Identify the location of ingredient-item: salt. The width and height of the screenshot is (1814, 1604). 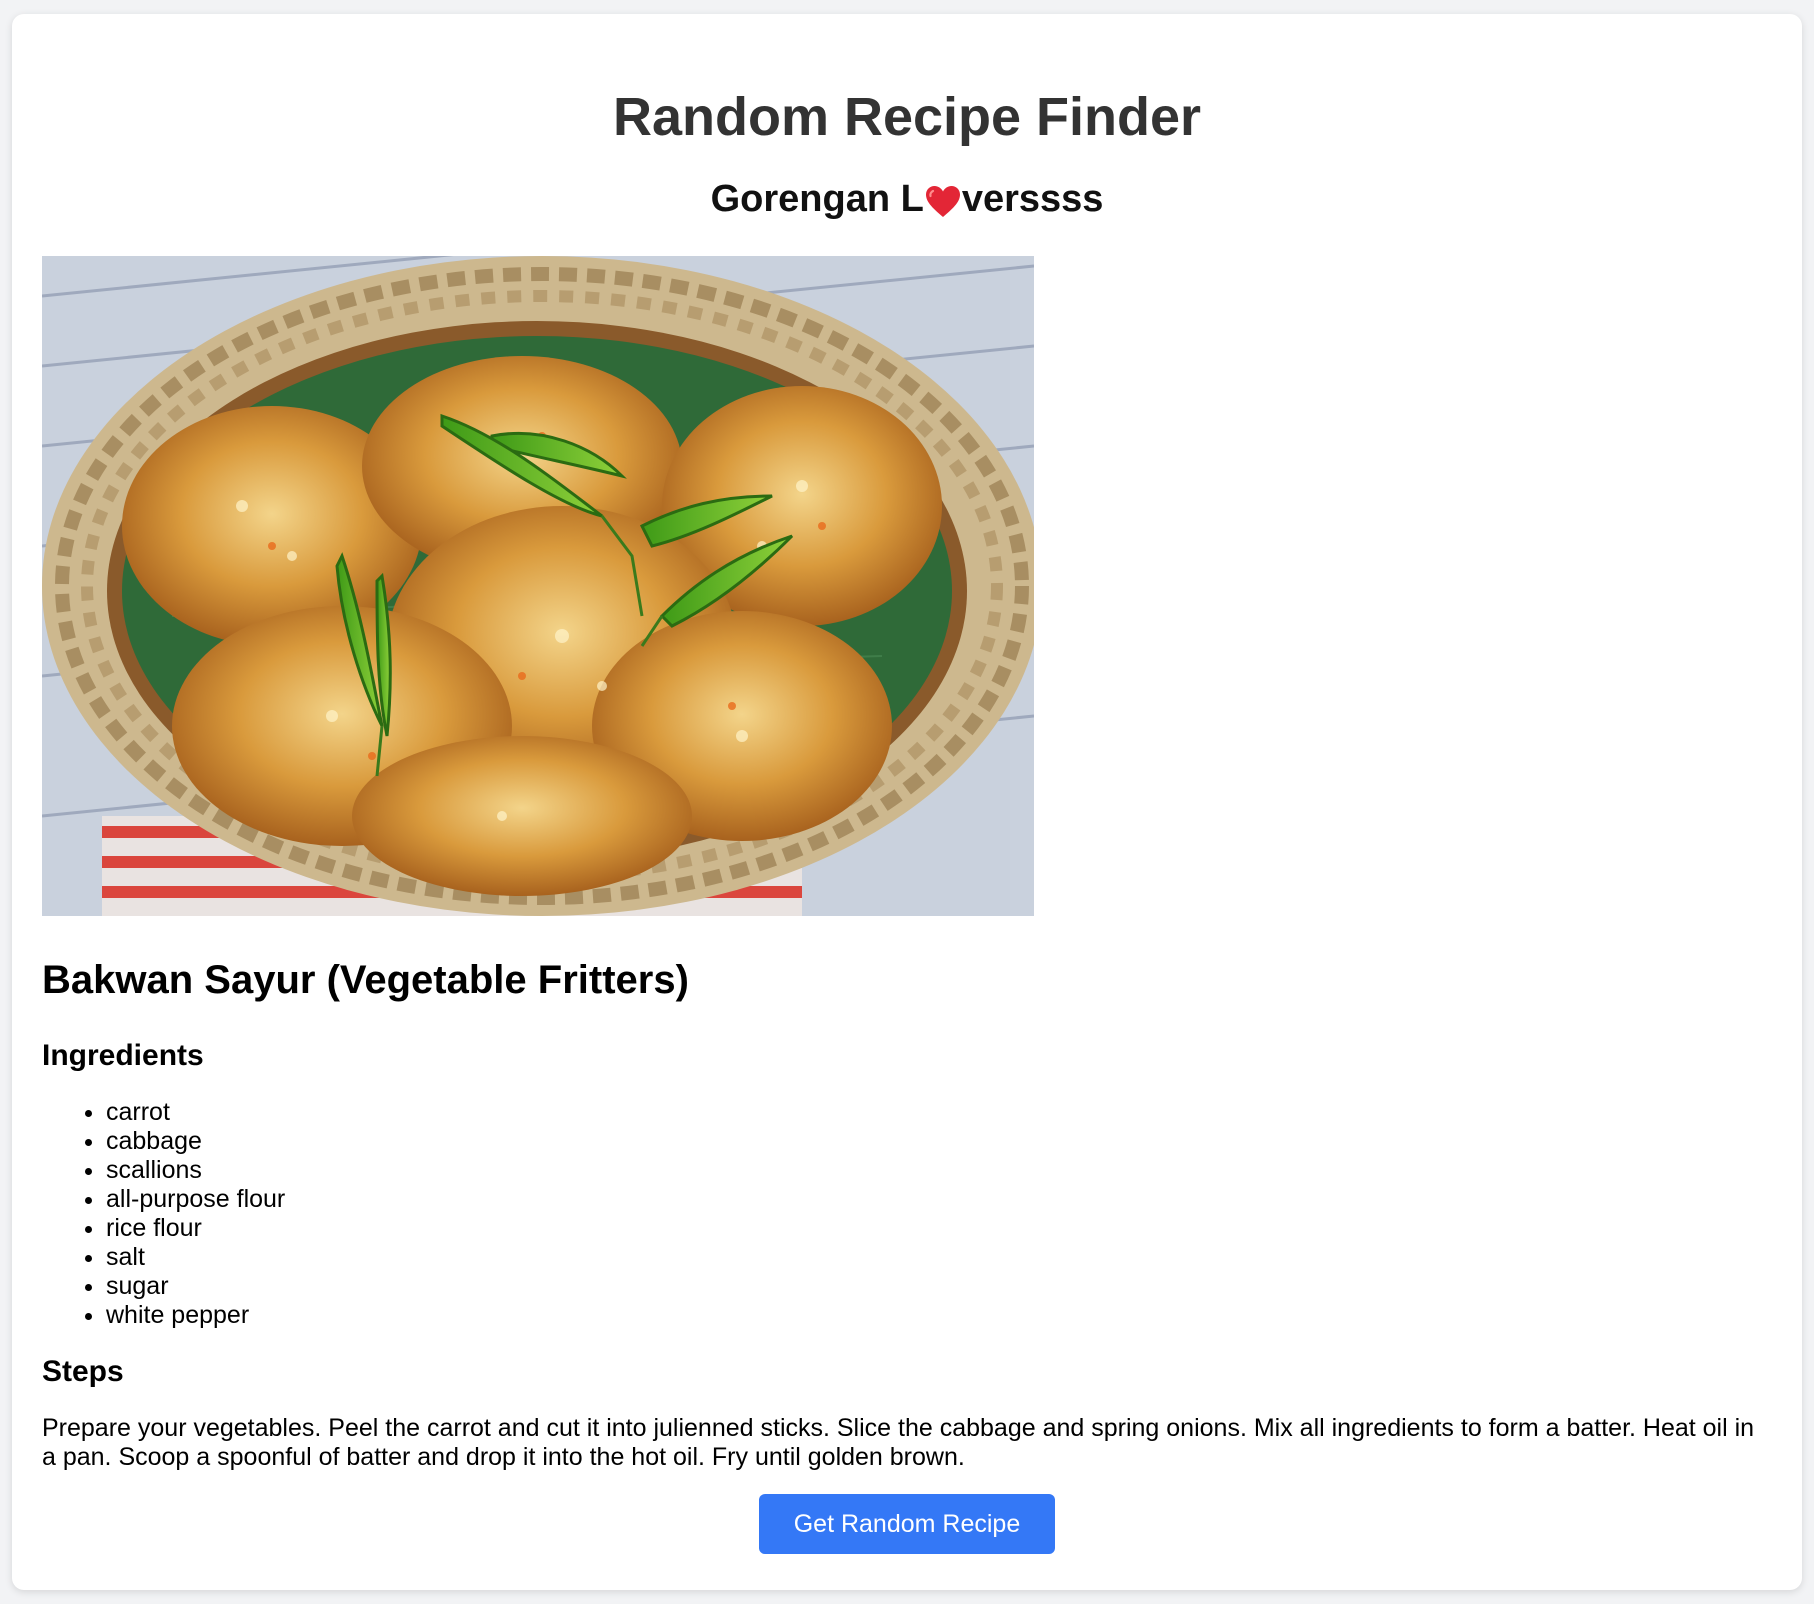
(939, 1257).